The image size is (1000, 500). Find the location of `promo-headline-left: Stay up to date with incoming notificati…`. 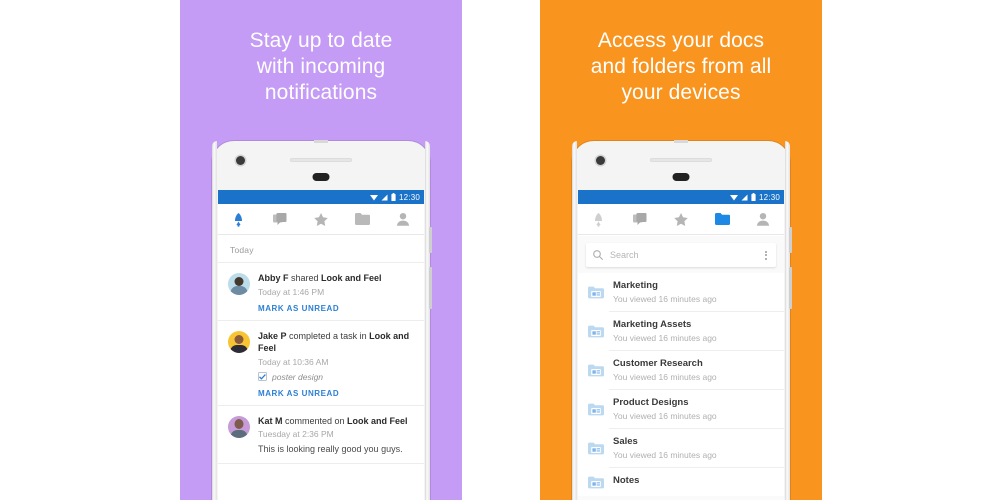

promo-headline-left: Stay up to date with incoming notificati… is located at coordinates (321, 67).